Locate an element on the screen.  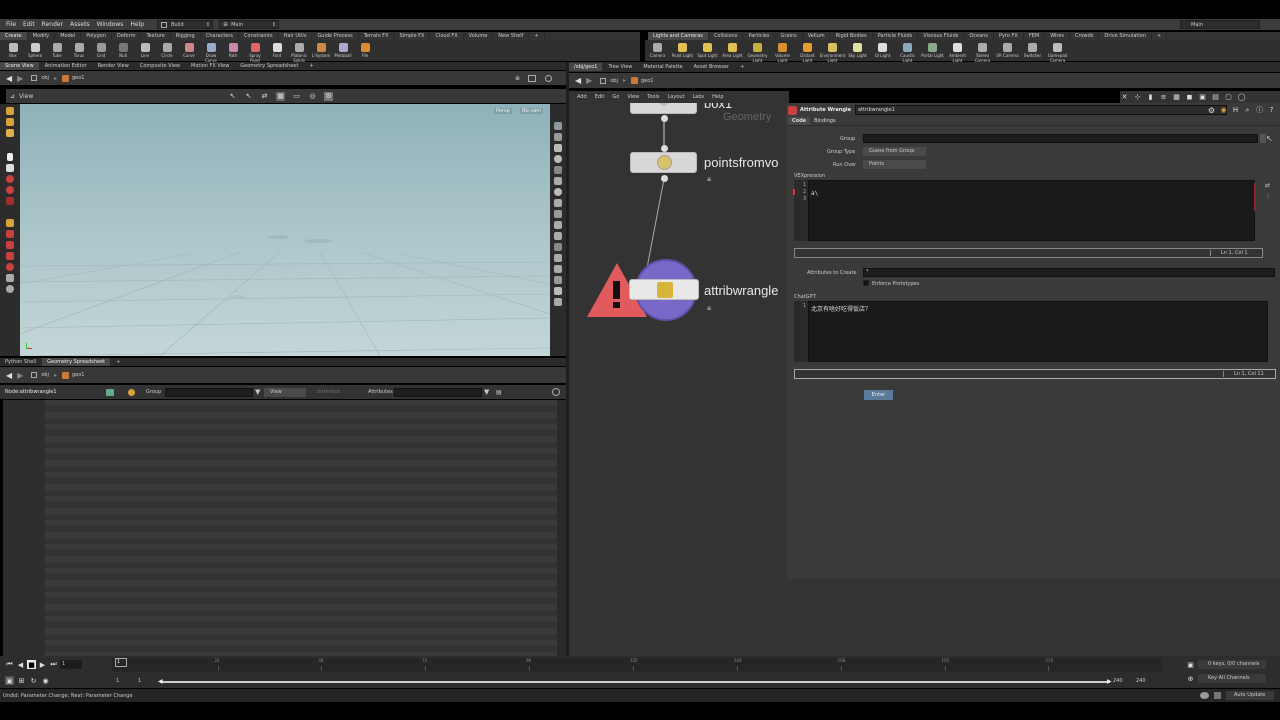
tool-move-icon is located at coordinates (10, 122).